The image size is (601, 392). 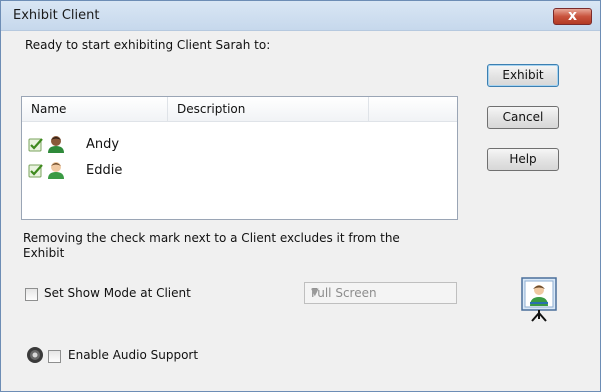 I want to click on cancel-button: Cancel, so click(x=523, y=117).